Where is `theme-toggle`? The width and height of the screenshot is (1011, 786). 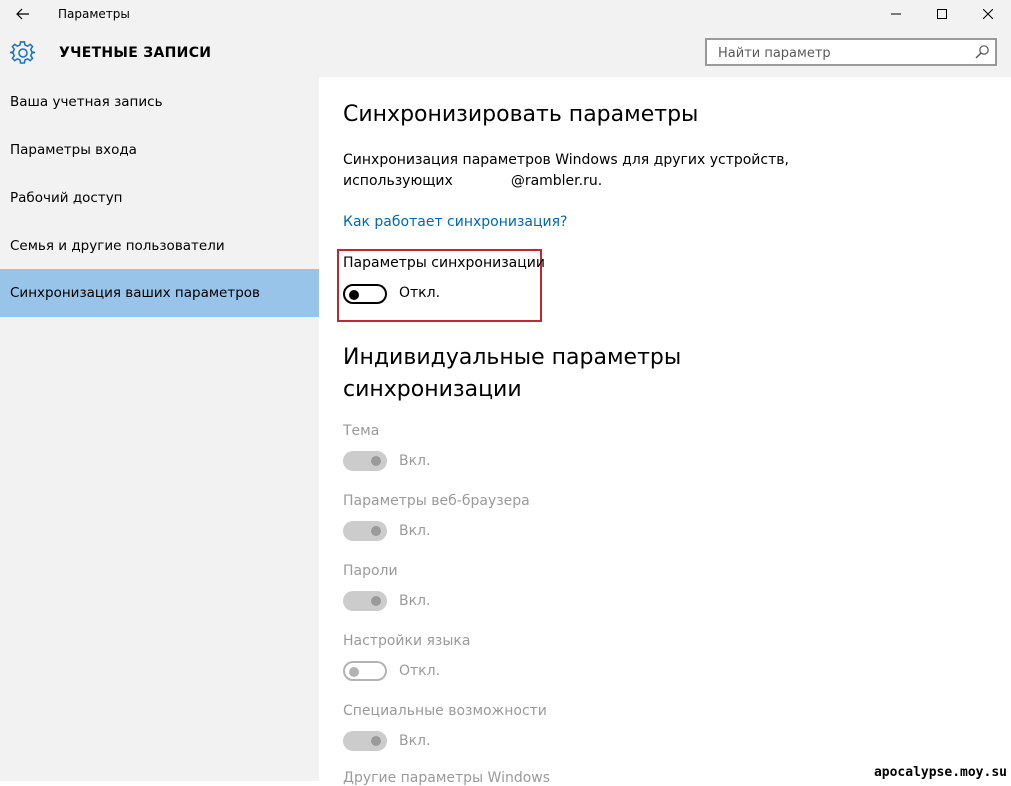
theme-toggle is located at coordinates (365, 461).